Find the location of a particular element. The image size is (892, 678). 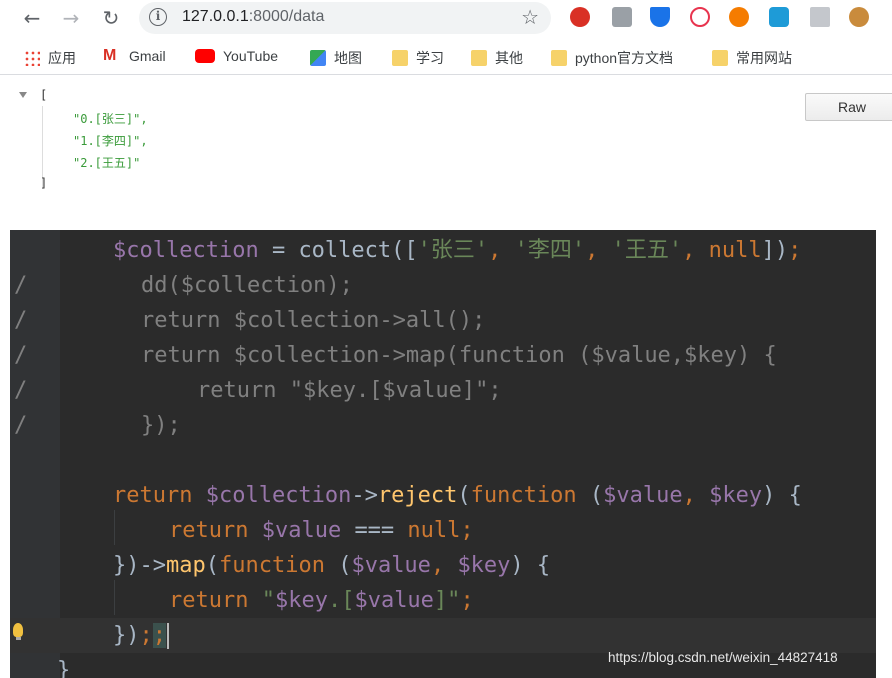

bookmark-folder-study: 学习 is located at coordinates (418, 58).